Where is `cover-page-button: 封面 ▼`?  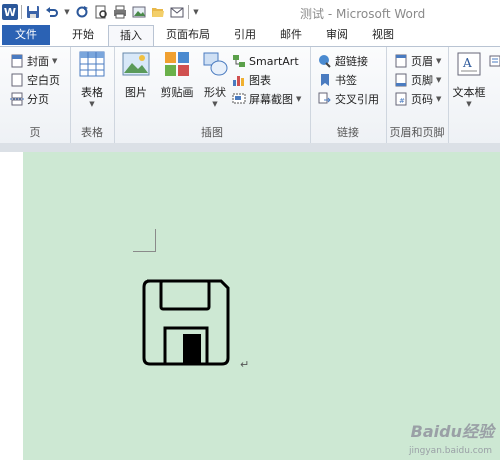 cover-page-button: 封面 ▼ is located at coordinates (33, 61).